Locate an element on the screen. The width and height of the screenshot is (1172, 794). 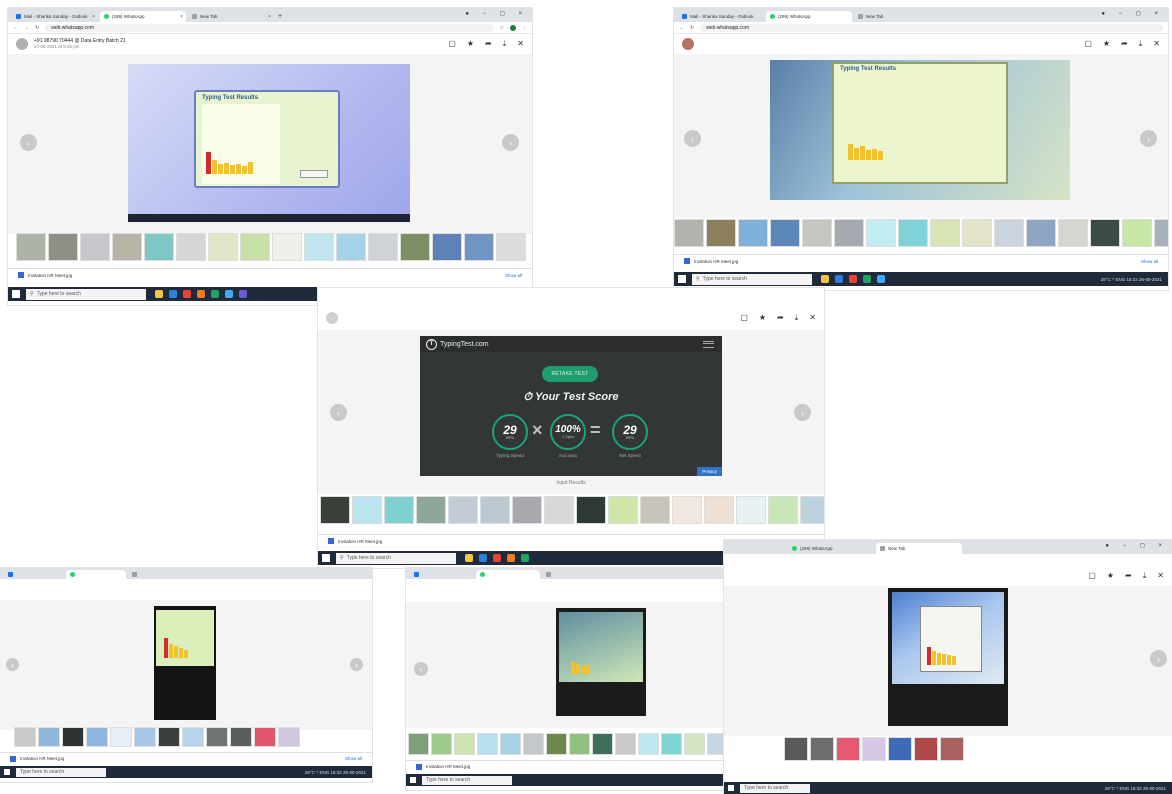
new-tab-button: + is located at coordinates (280, 16).